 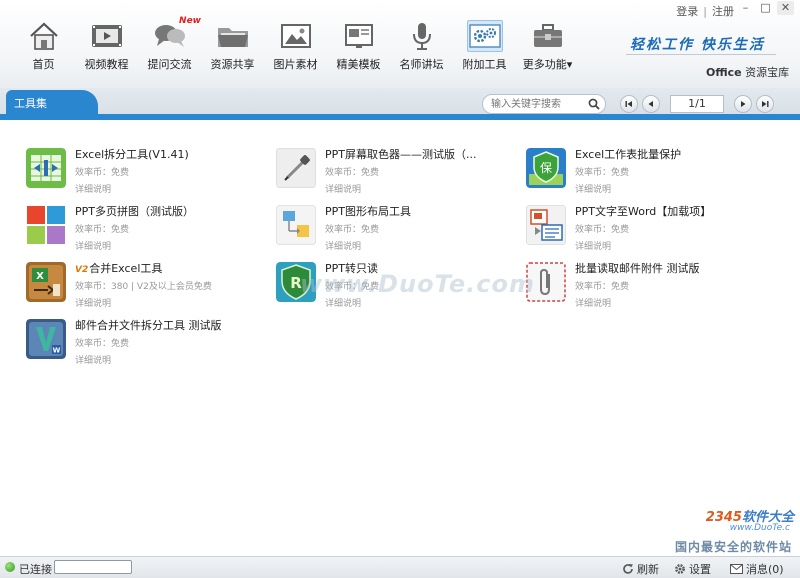 What do you see at coordinates (765, 8) in the screenshot?
I see `maximize-button: □` at bounding box center [765, 8].